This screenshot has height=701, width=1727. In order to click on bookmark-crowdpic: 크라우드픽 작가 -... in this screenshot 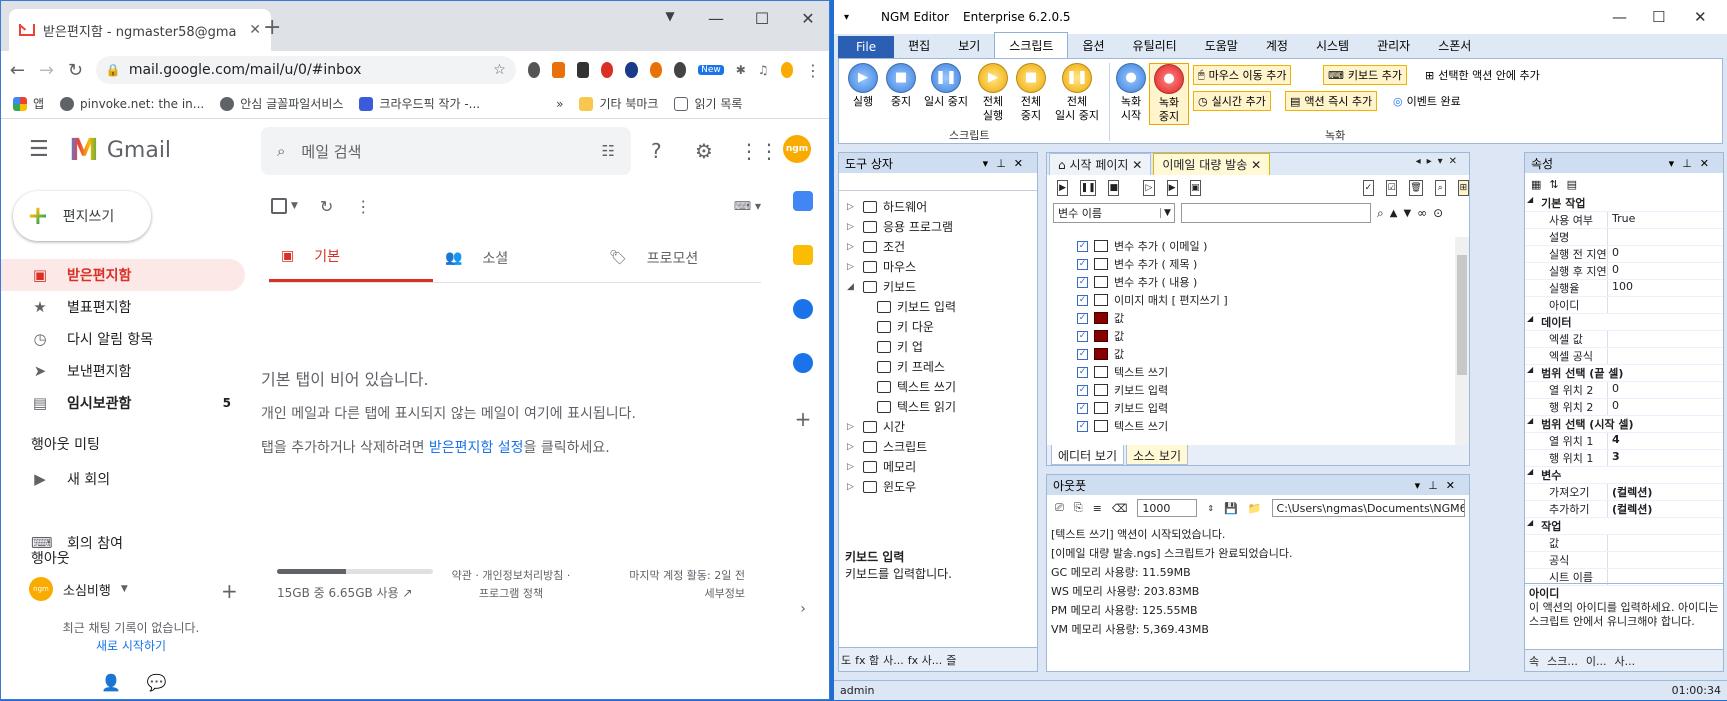, I will do `click(419, 103)`.